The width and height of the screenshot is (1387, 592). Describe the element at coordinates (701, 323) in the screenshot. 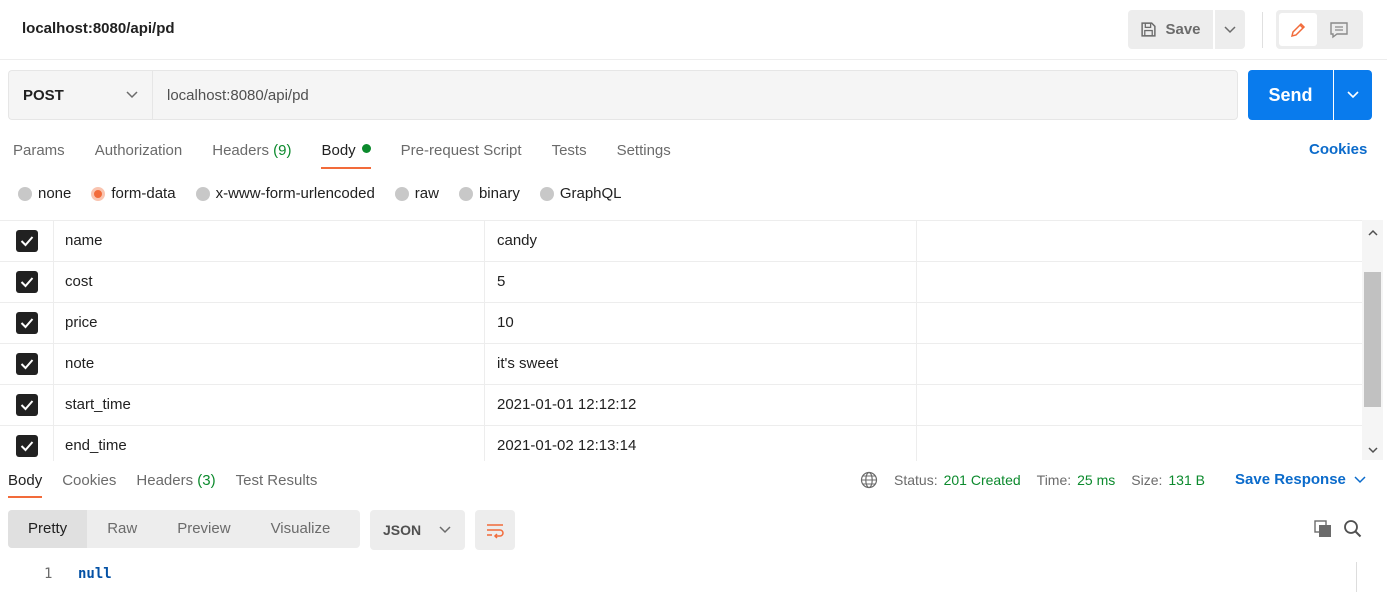

I see `form-value-cell: 10` at that location.